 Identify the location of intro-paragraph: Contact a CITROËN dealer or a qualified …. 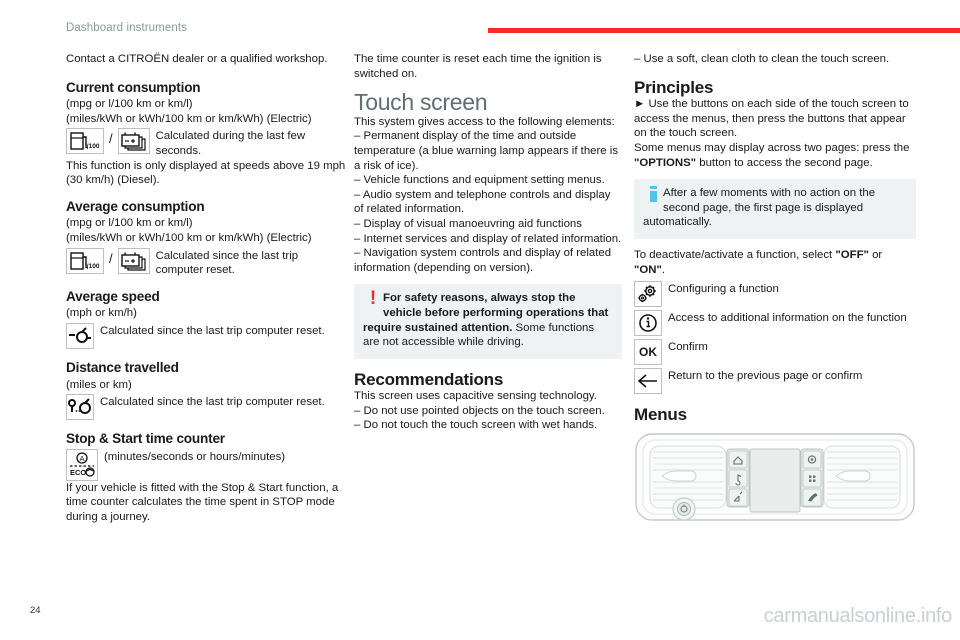
(197, 59).